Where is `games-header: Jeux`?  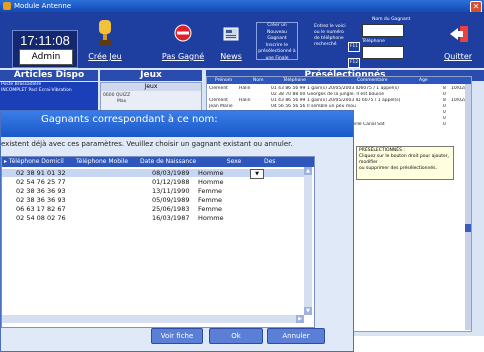 games-header: Jeux is located at coordinates (151, 75).